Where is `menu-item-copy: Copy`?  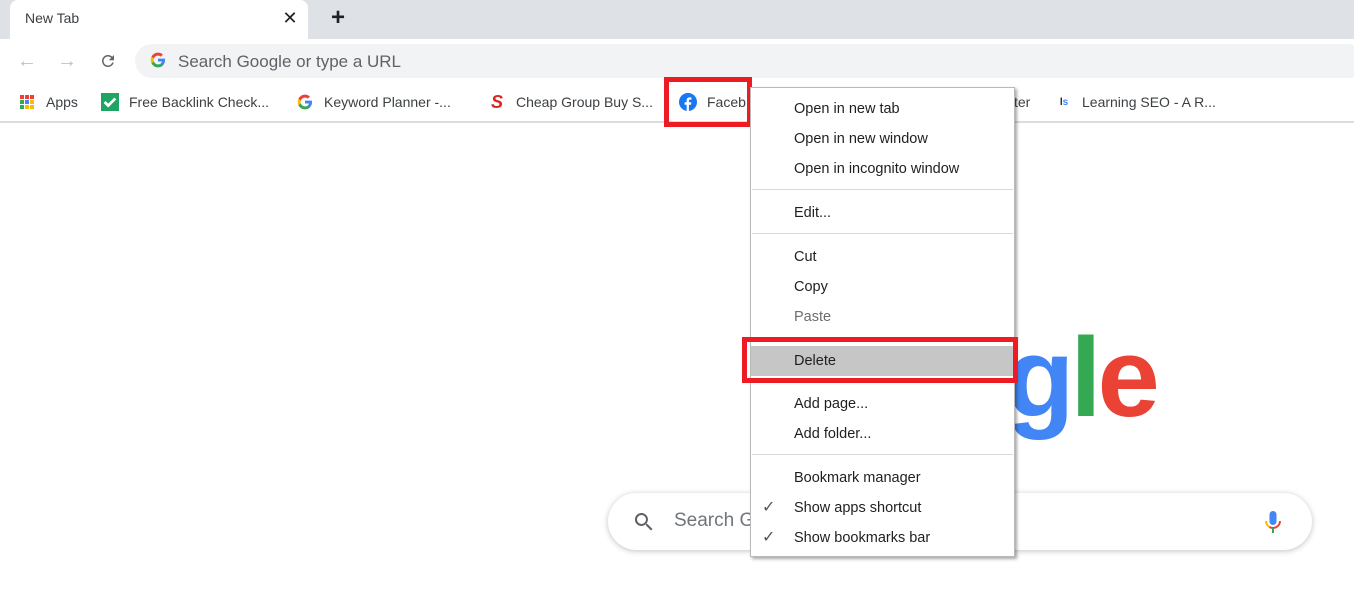
menu-item-copy: Copy is located at coordinates (882, 287).